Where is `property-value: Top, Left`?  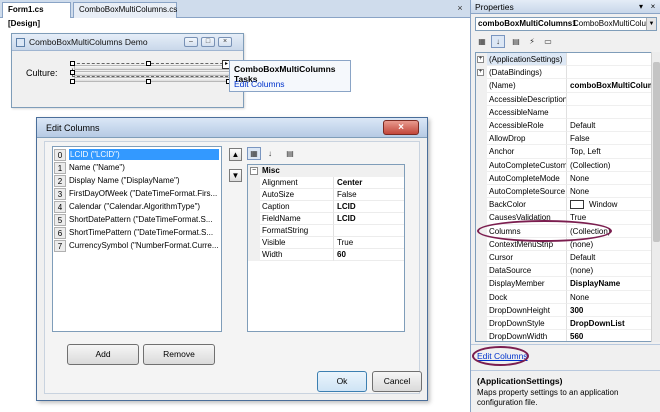
property-value: Top, Left is located at coordinates (613, 152).